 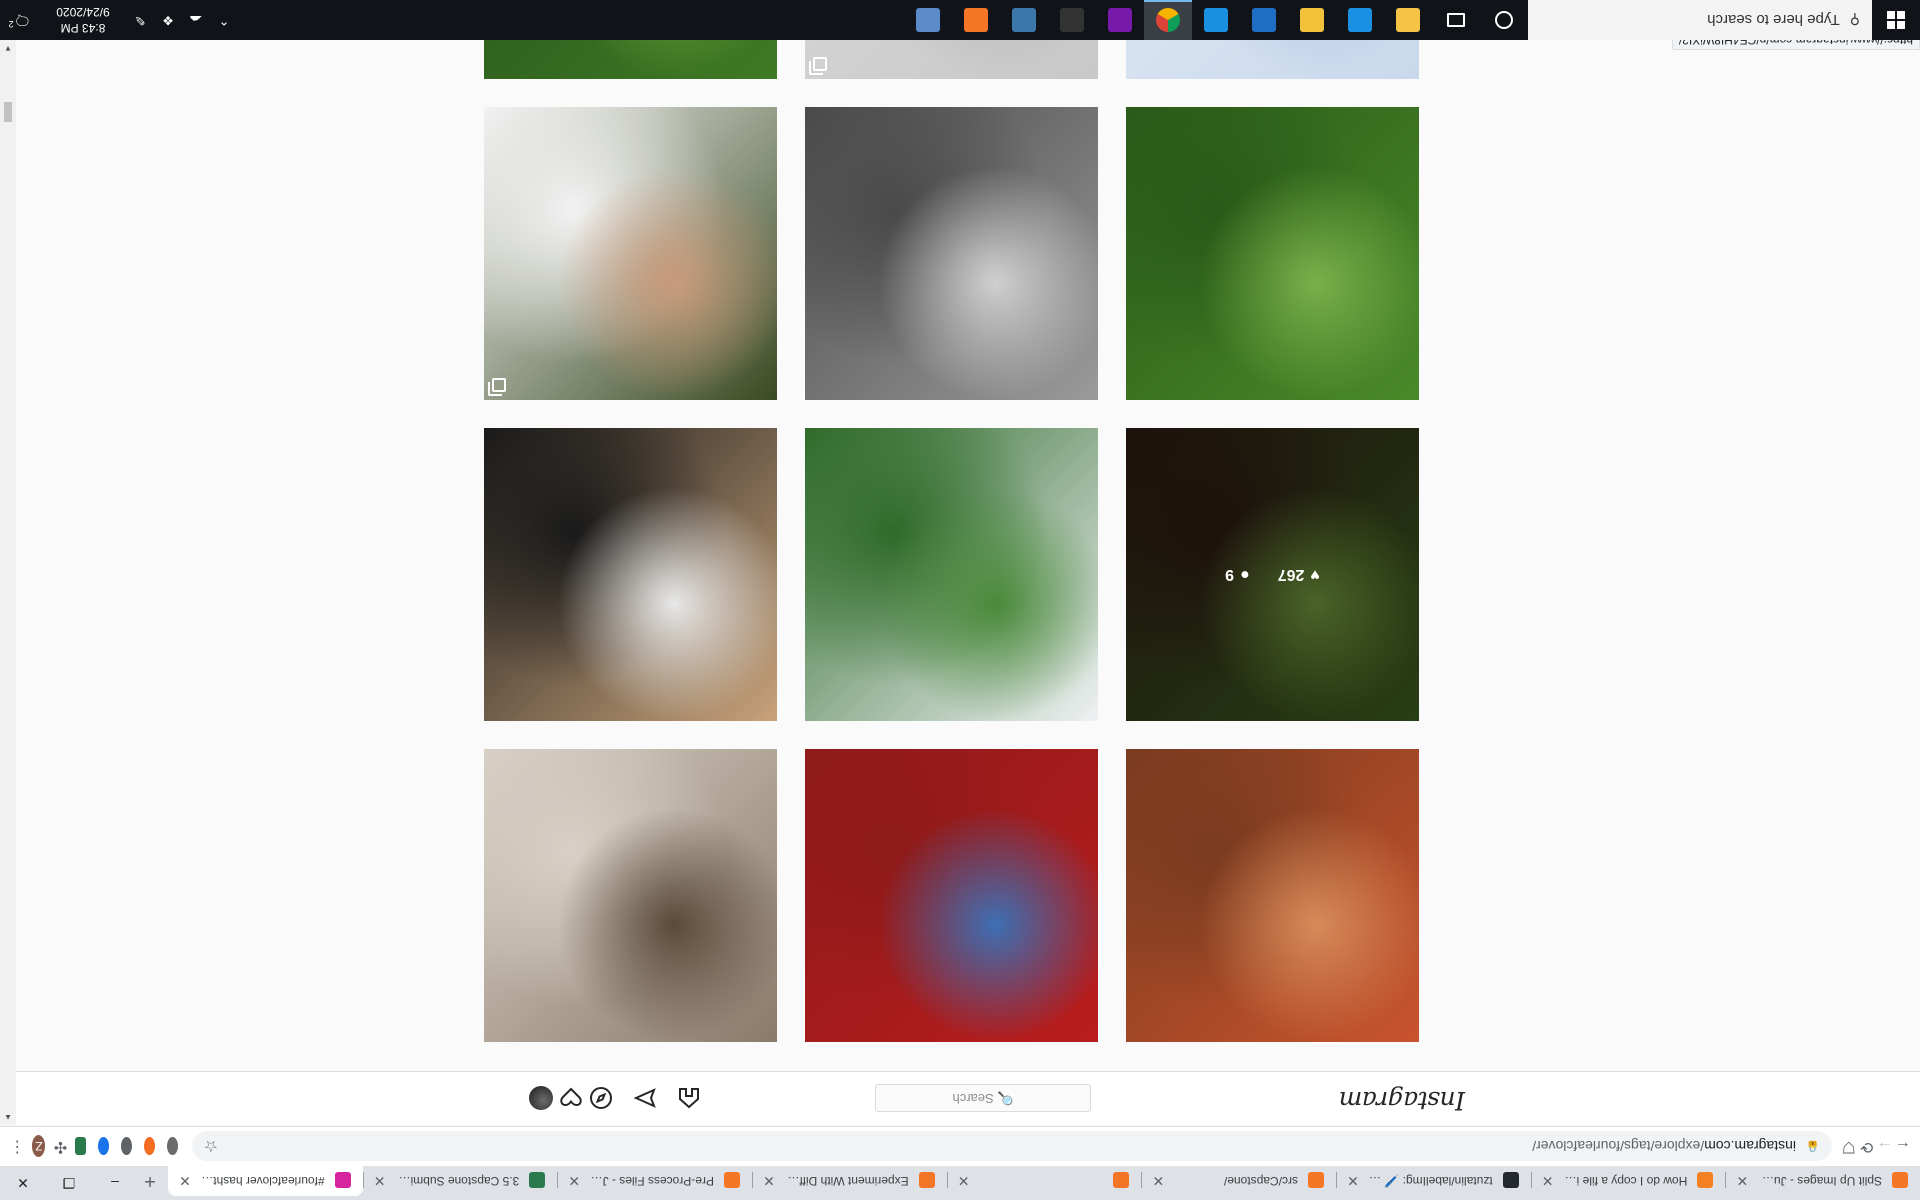 What do you see at coordinates (1618, 1146) in the screenshot?
I see `url-path: /explore/tags/fourleafclover/` at bounding box center [1618, 1146].